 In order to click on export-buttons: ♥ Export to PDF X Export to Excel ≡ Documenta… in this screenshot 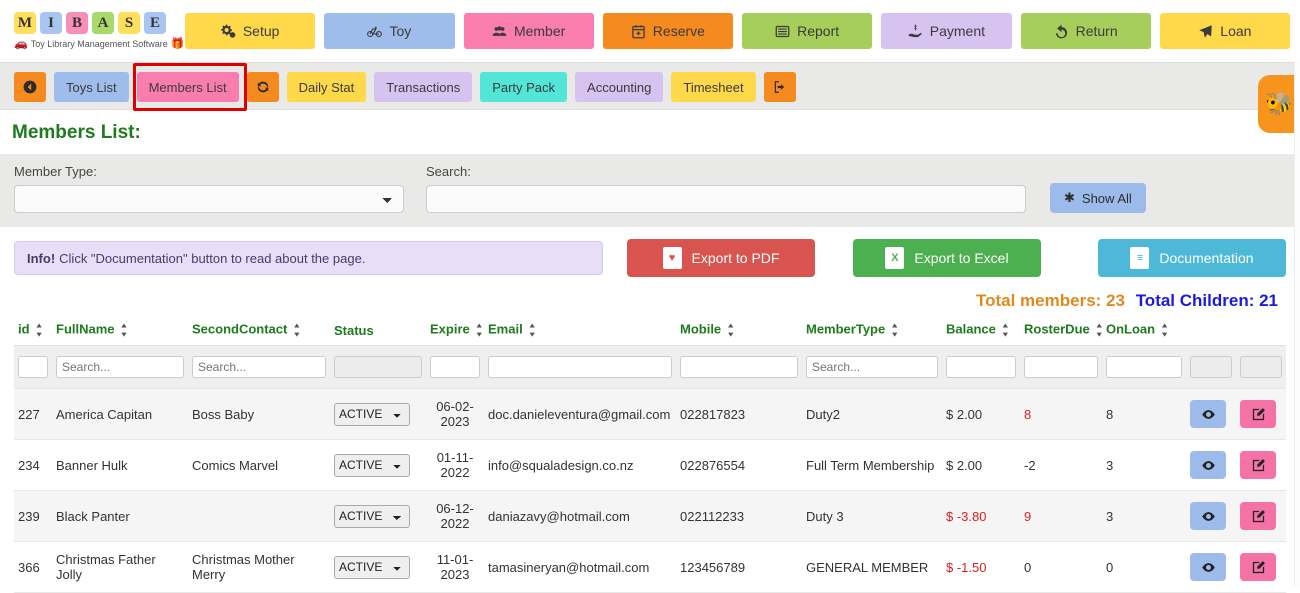, I will do `click(956, 258)`.